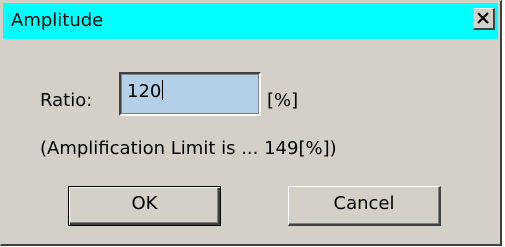 The image size is (505, 247). I want to click on close-button, so click(484, 19).